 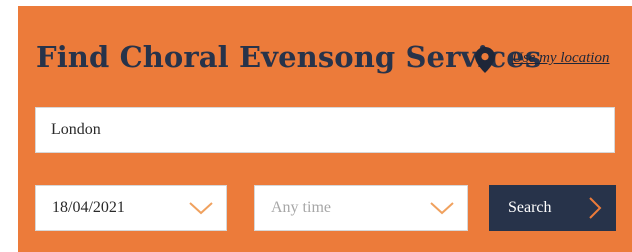 What do you see at coordinates (530, 207) in the screenshot?
I see `search-button-label: Search` at bounding box center [530, 207].